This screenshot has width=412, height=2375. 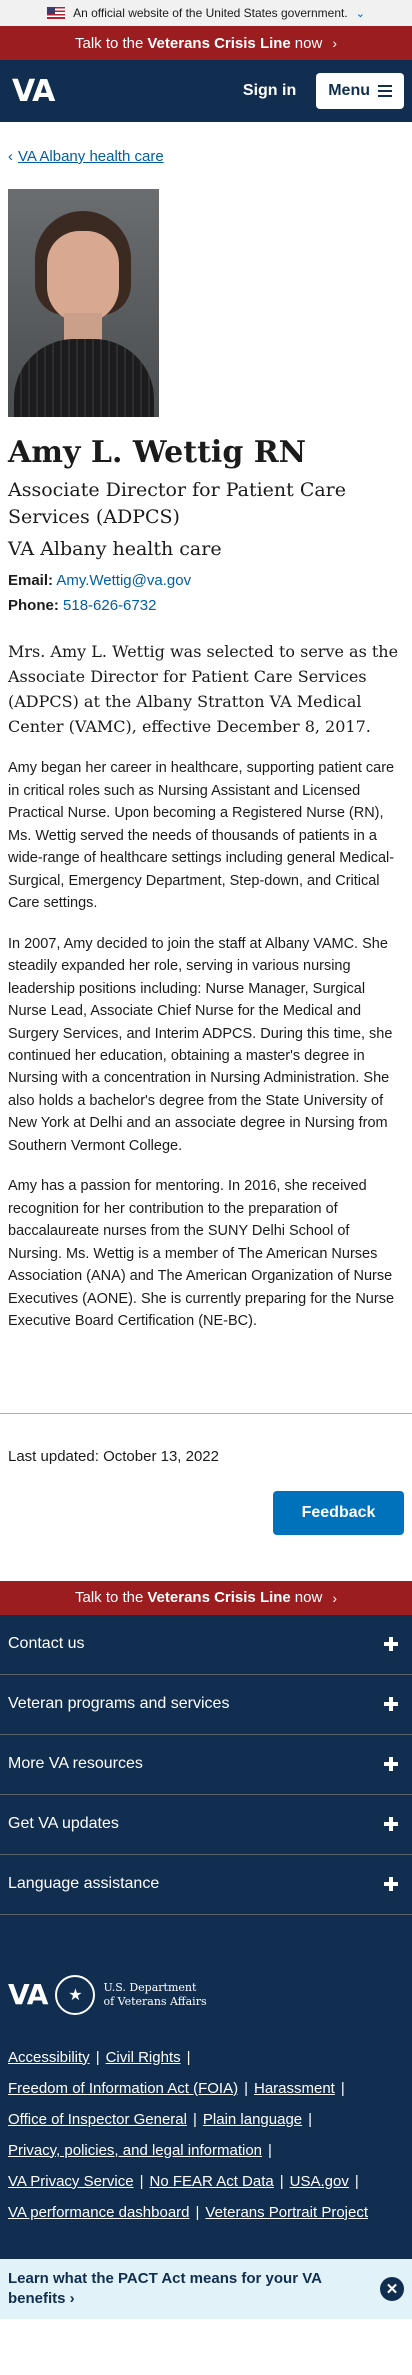 What do you see at coordinates (155, 2001) in the screenshot?
I see `department-line-2: of Veterans Affairs` at bounding box center [155, 2001].